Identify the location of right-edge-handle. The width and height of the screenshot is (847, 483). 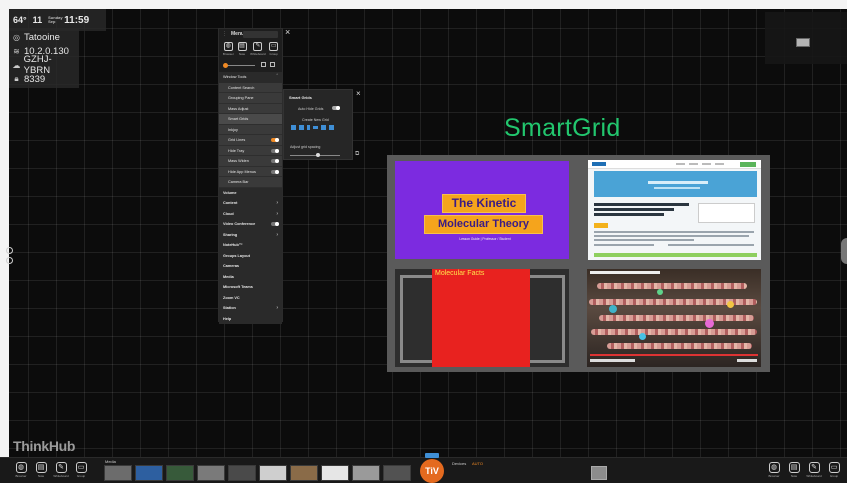
(844, 251).